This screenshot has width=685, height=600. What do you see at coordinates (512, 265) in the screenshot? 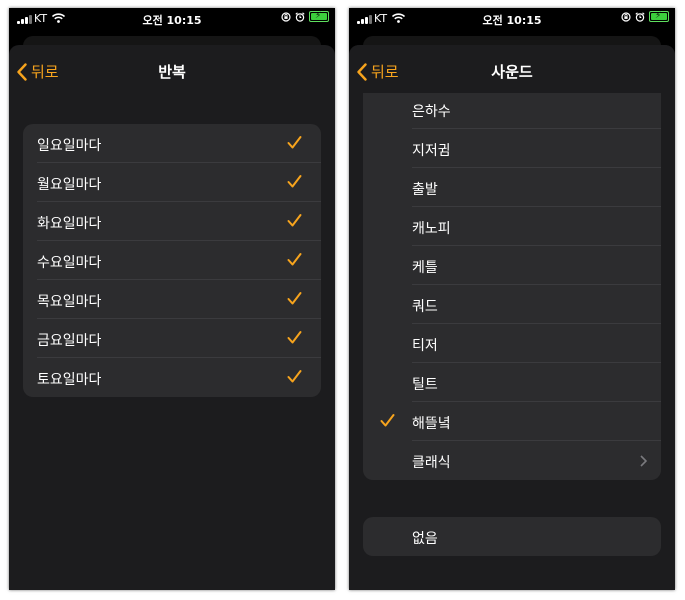
I see `sound-option-row: 케틀` at bounding box center [512, 265].